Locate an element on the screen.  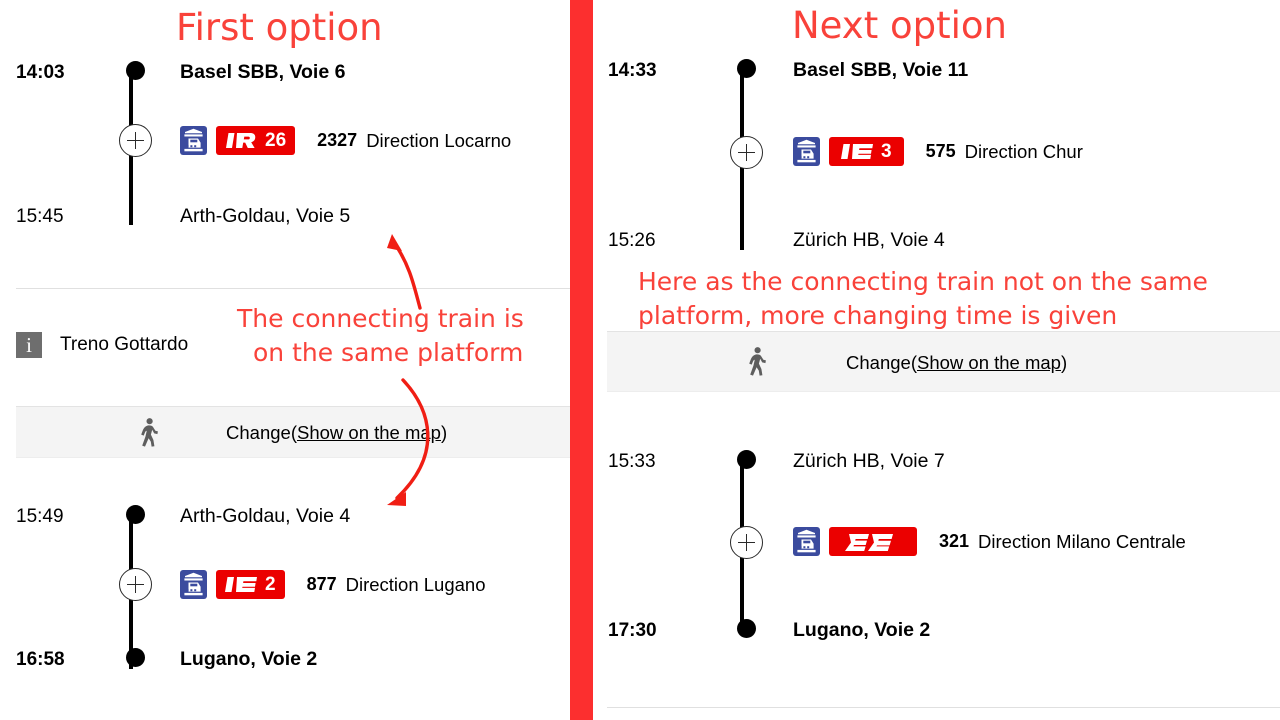
service-row: 26 2327 Direction Locarno is located at coordinates (345, 140).